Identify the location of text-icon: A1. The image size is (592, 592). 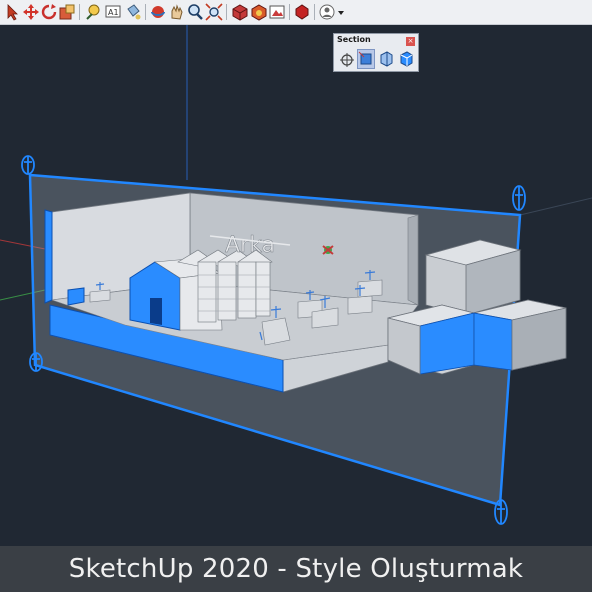
(113, 12).